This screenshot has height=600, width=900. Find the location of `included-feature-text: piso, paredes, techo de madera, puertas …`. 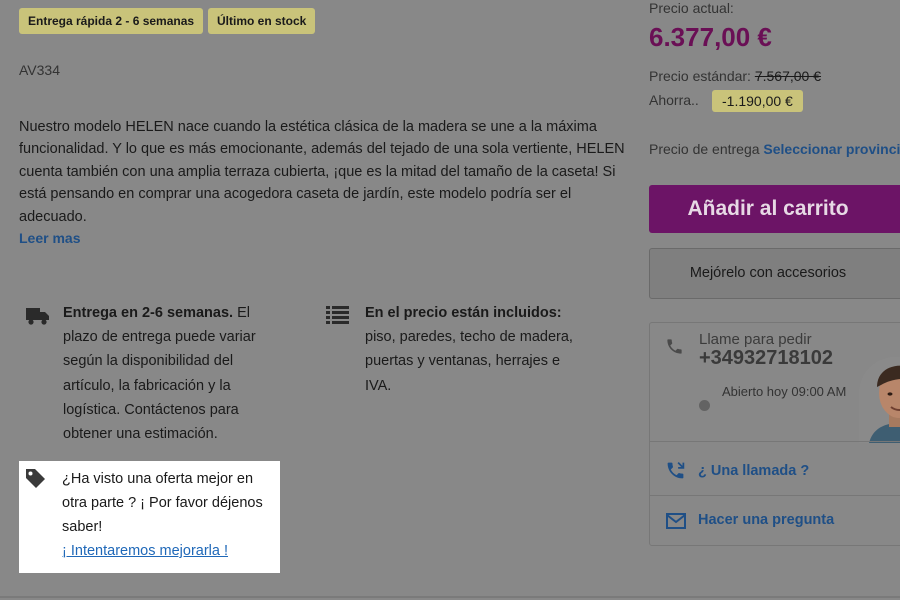

included-feature-text: piso, paredes, techo de madera, puertas … is located at coordinates (469, 361).